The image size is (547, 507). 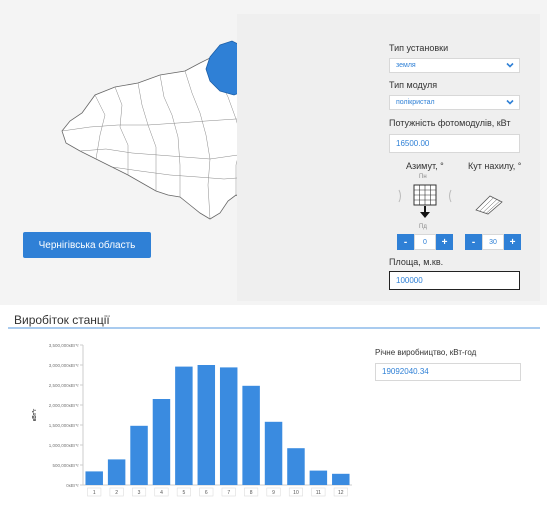 I want to click on solar-panel-icon, so click(x=425, y=201).